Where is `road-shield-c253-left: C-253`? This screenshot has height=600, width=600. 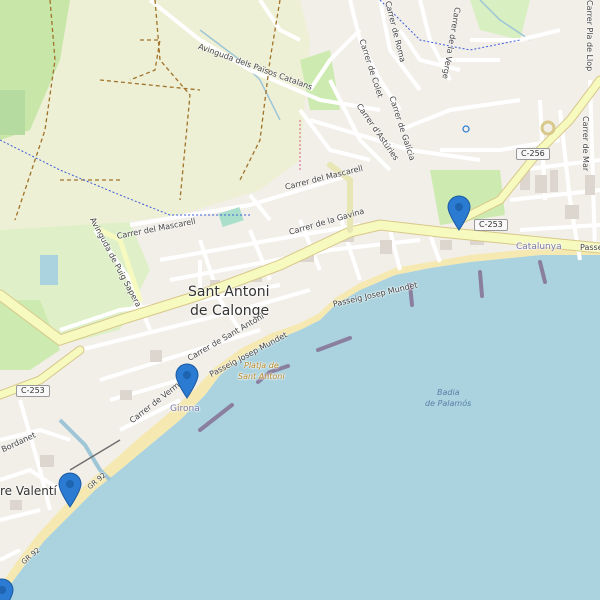 road-shield-c253-left: C-253 is located at coordinates (33, 391).